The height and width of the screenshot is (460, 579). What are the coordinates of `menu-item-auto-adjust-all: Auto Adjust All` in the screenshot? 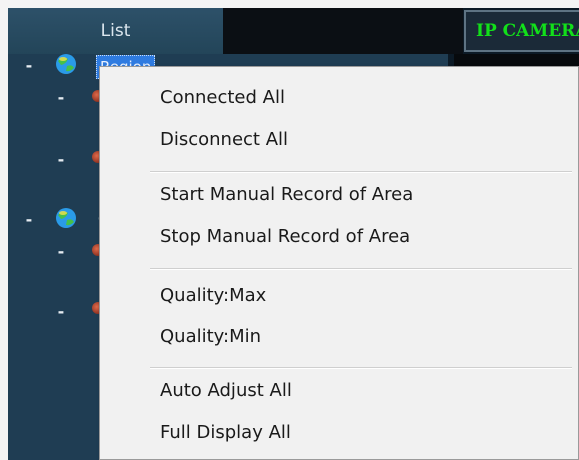 It's located at (226, 390).